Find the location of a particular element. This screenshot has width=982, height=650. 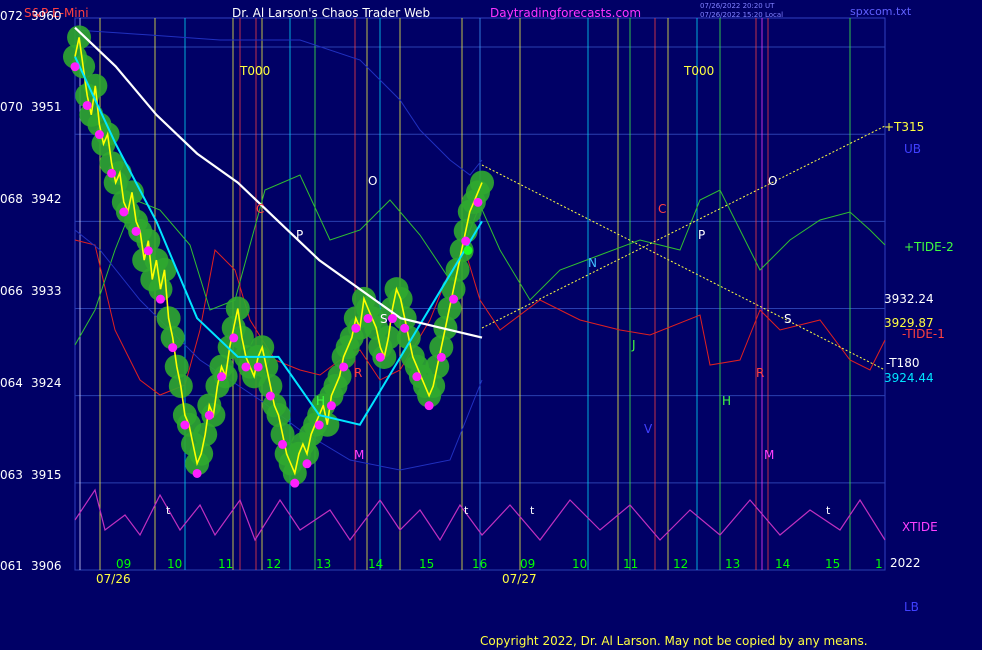

y-tick-0: 3960 is located at coordinates (46, 16).